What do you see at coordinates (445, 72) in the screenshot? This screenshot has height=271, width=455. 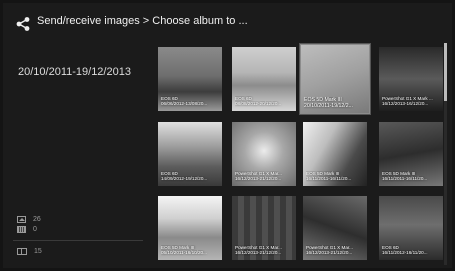 I see `scrollbar-thumb` at bounding box center [445, 72].